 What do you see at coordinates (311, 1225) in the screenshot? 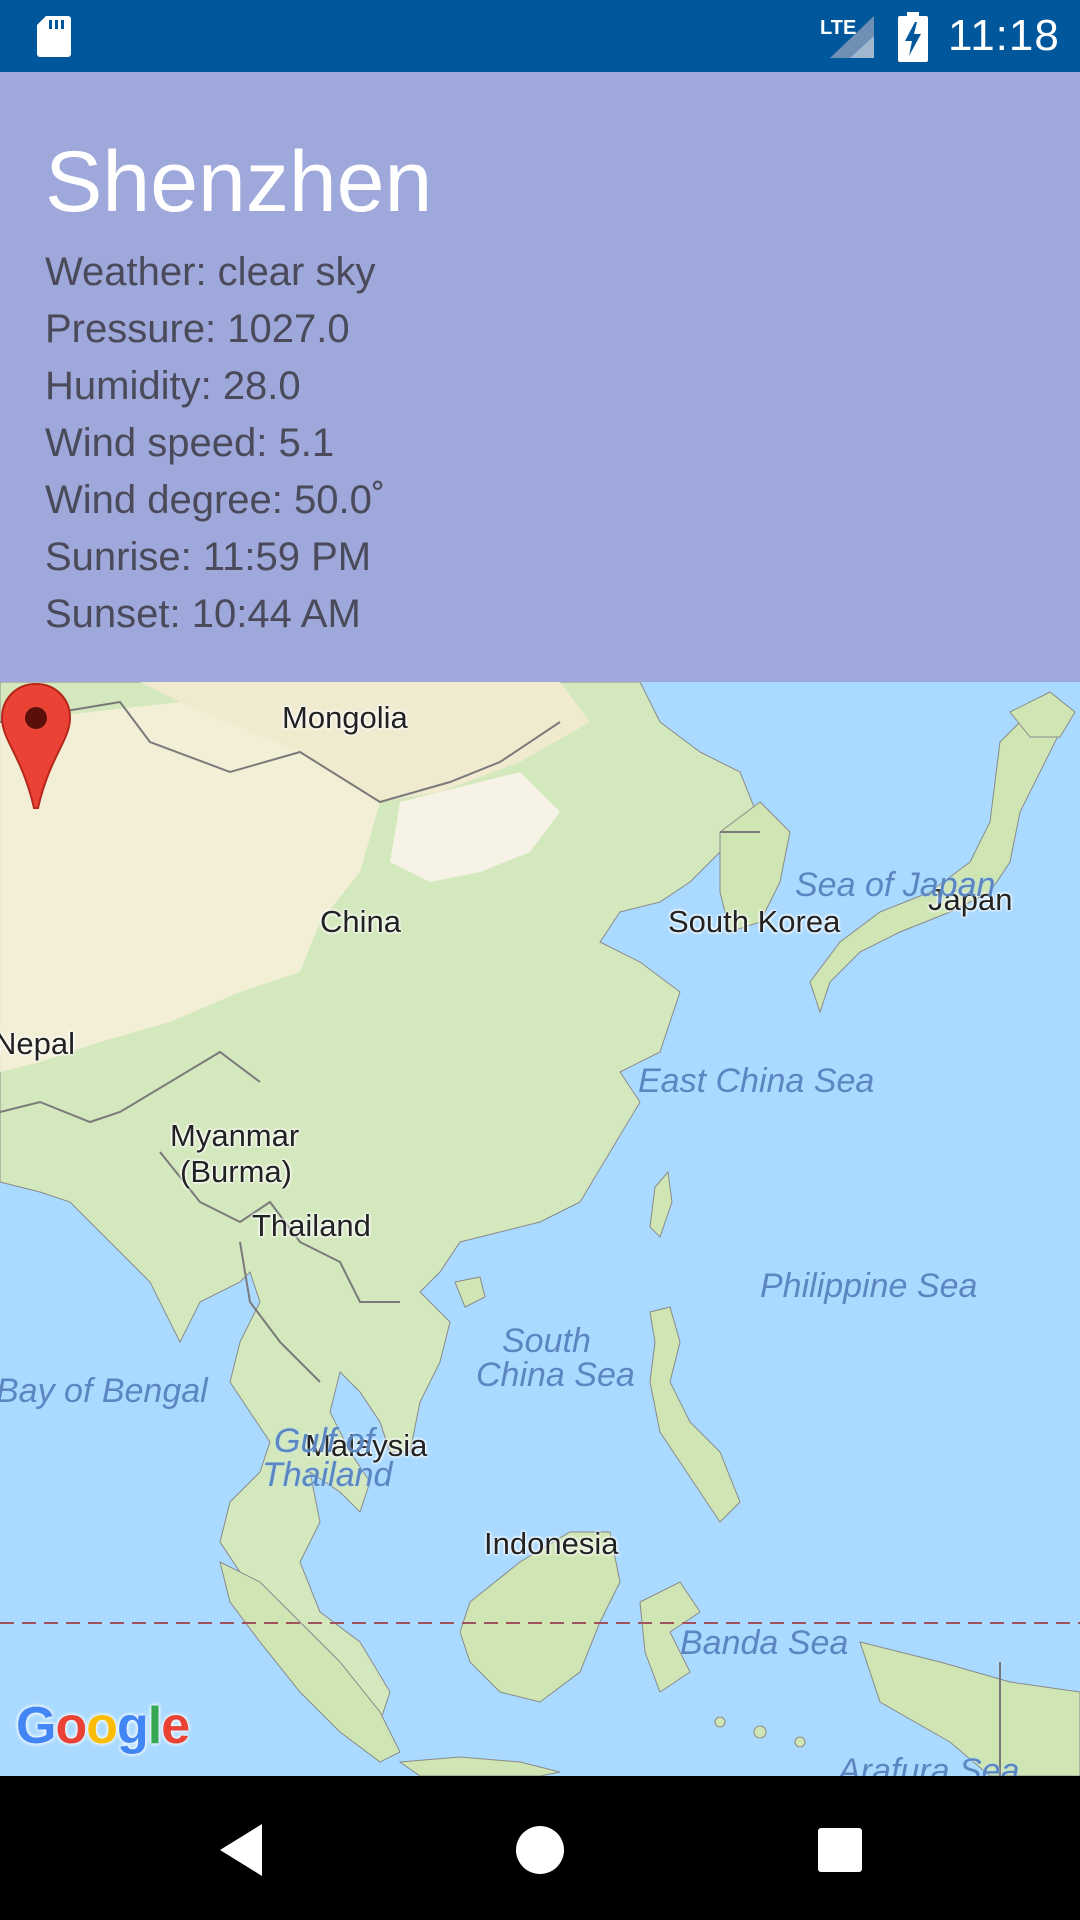
I see `label-thailand: Thailand` at bounding box center [311, 1225].